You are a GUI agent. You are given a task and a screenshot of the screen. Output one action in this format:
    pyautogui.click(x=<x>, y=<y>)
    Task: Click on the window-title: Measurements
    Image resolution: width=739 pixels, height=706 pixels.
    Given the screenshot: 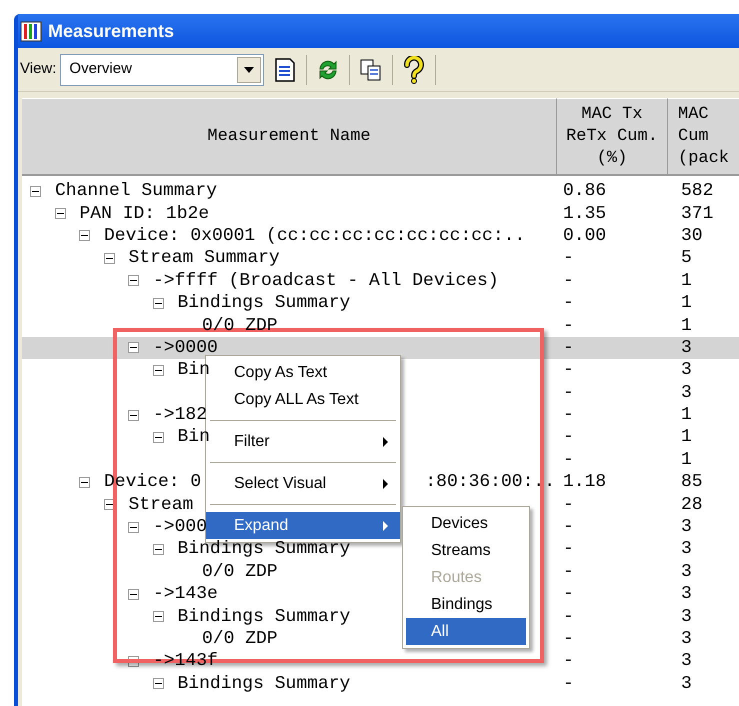 What is the action you would take?
    pyautogui.click(x=111, y=31)
    